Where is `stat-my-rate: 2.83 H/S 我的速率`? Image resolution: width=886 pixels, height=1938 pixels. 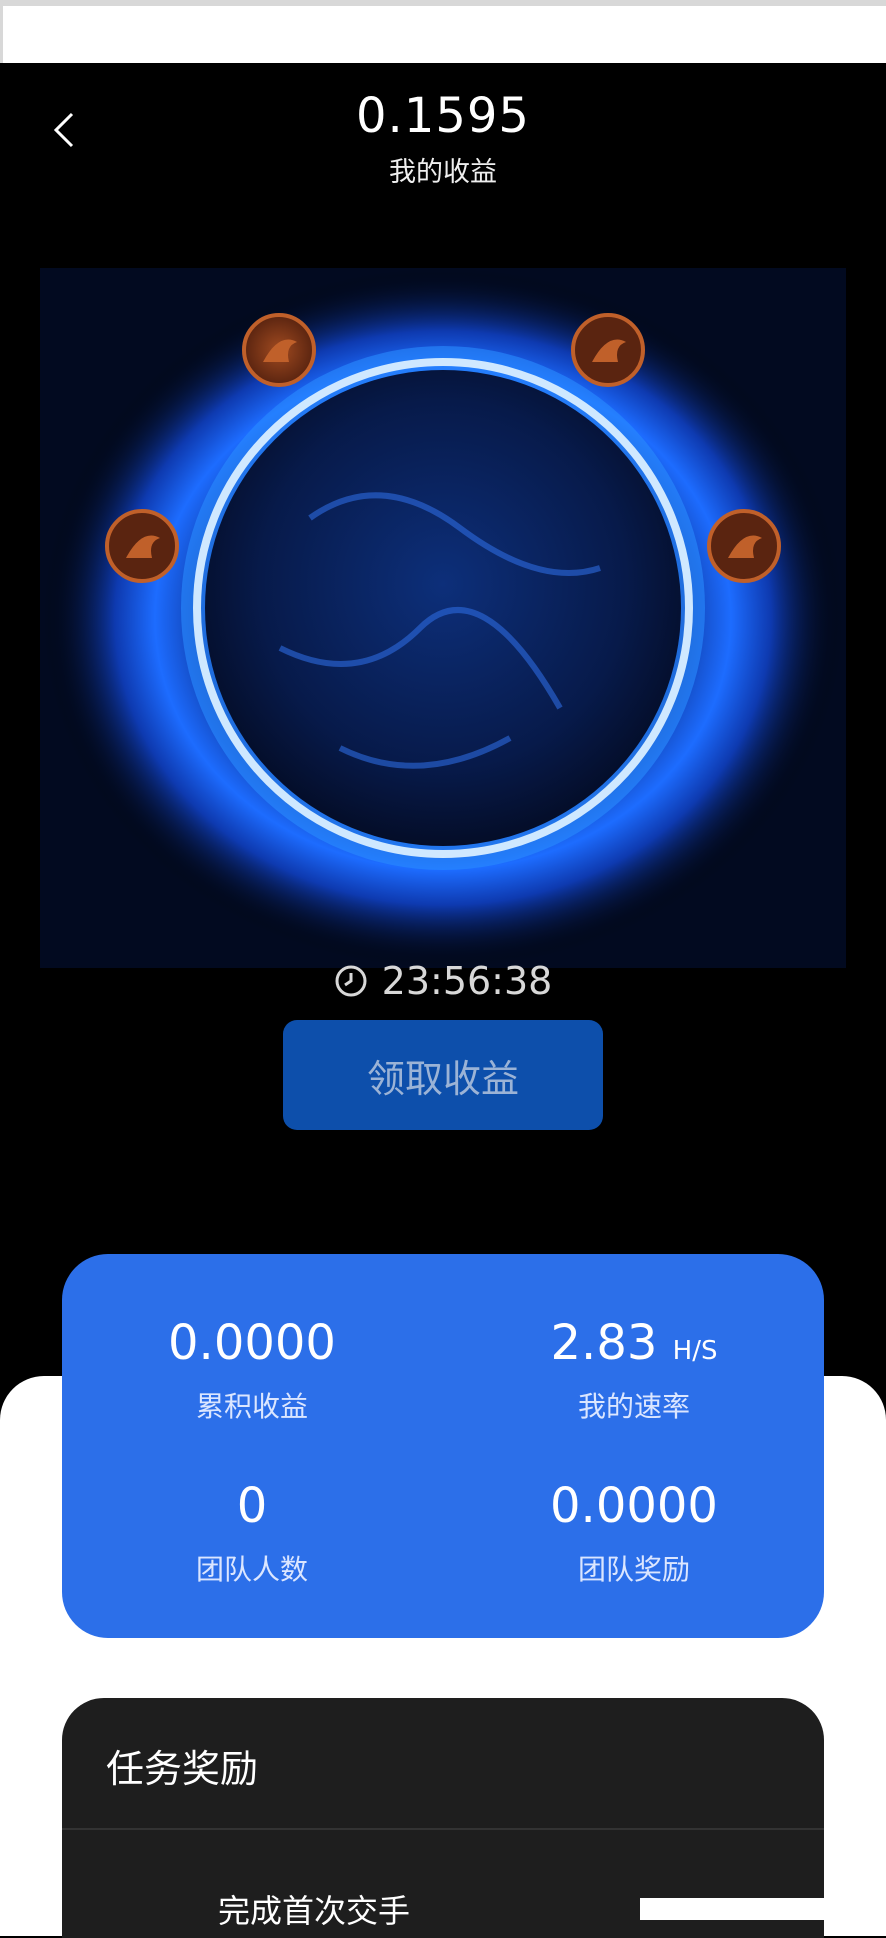 stat-my-rate: 2.83 H/S 我的速率 is located at coordinates (634, 1372).